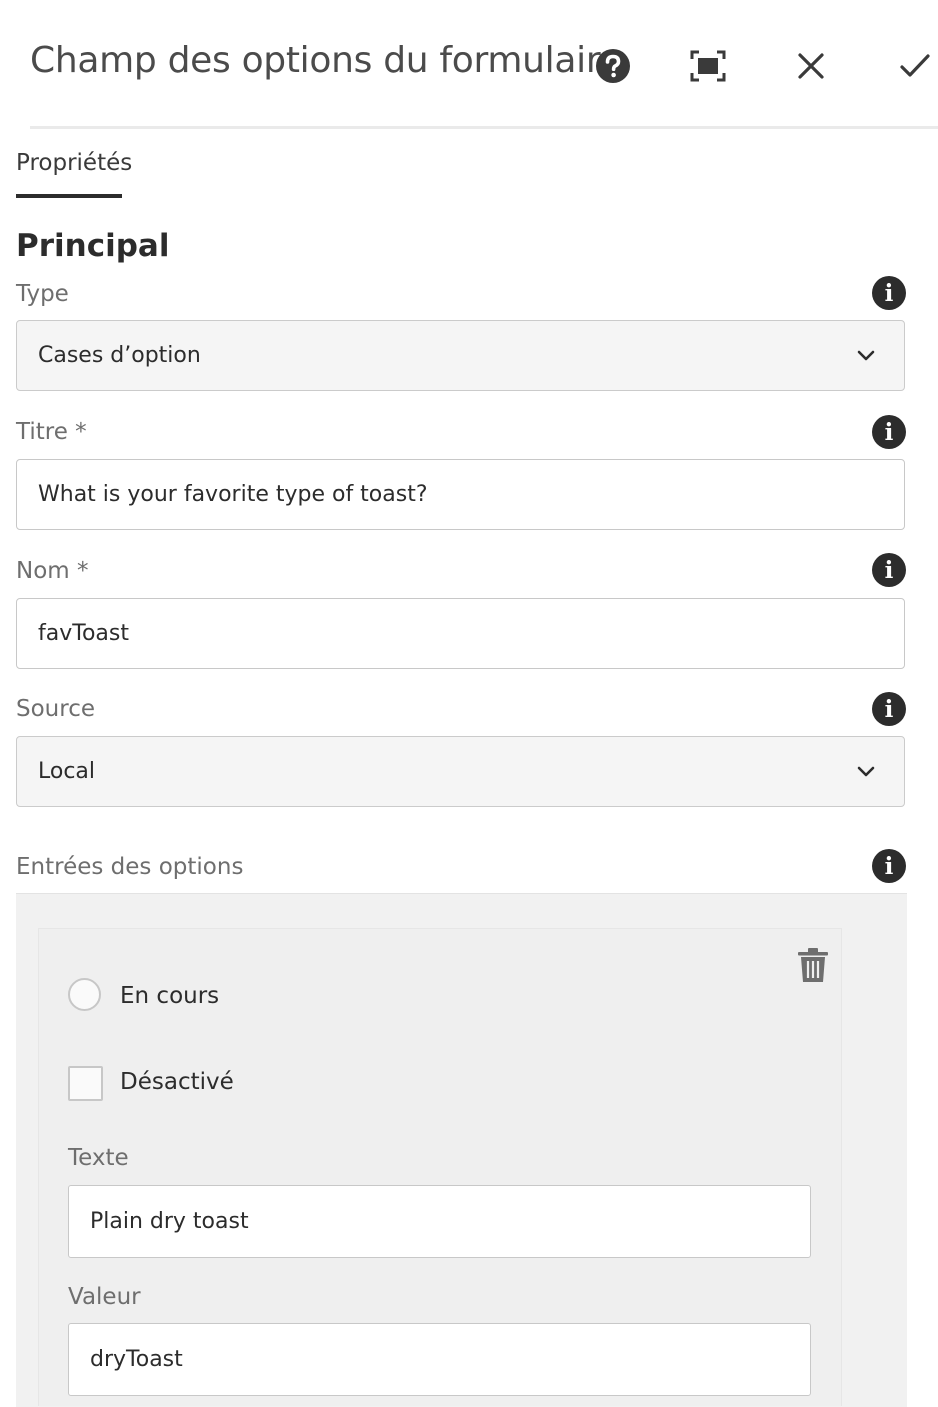  I want to click on dialog-title: Champ des options du formulaire, so click(326, 60).